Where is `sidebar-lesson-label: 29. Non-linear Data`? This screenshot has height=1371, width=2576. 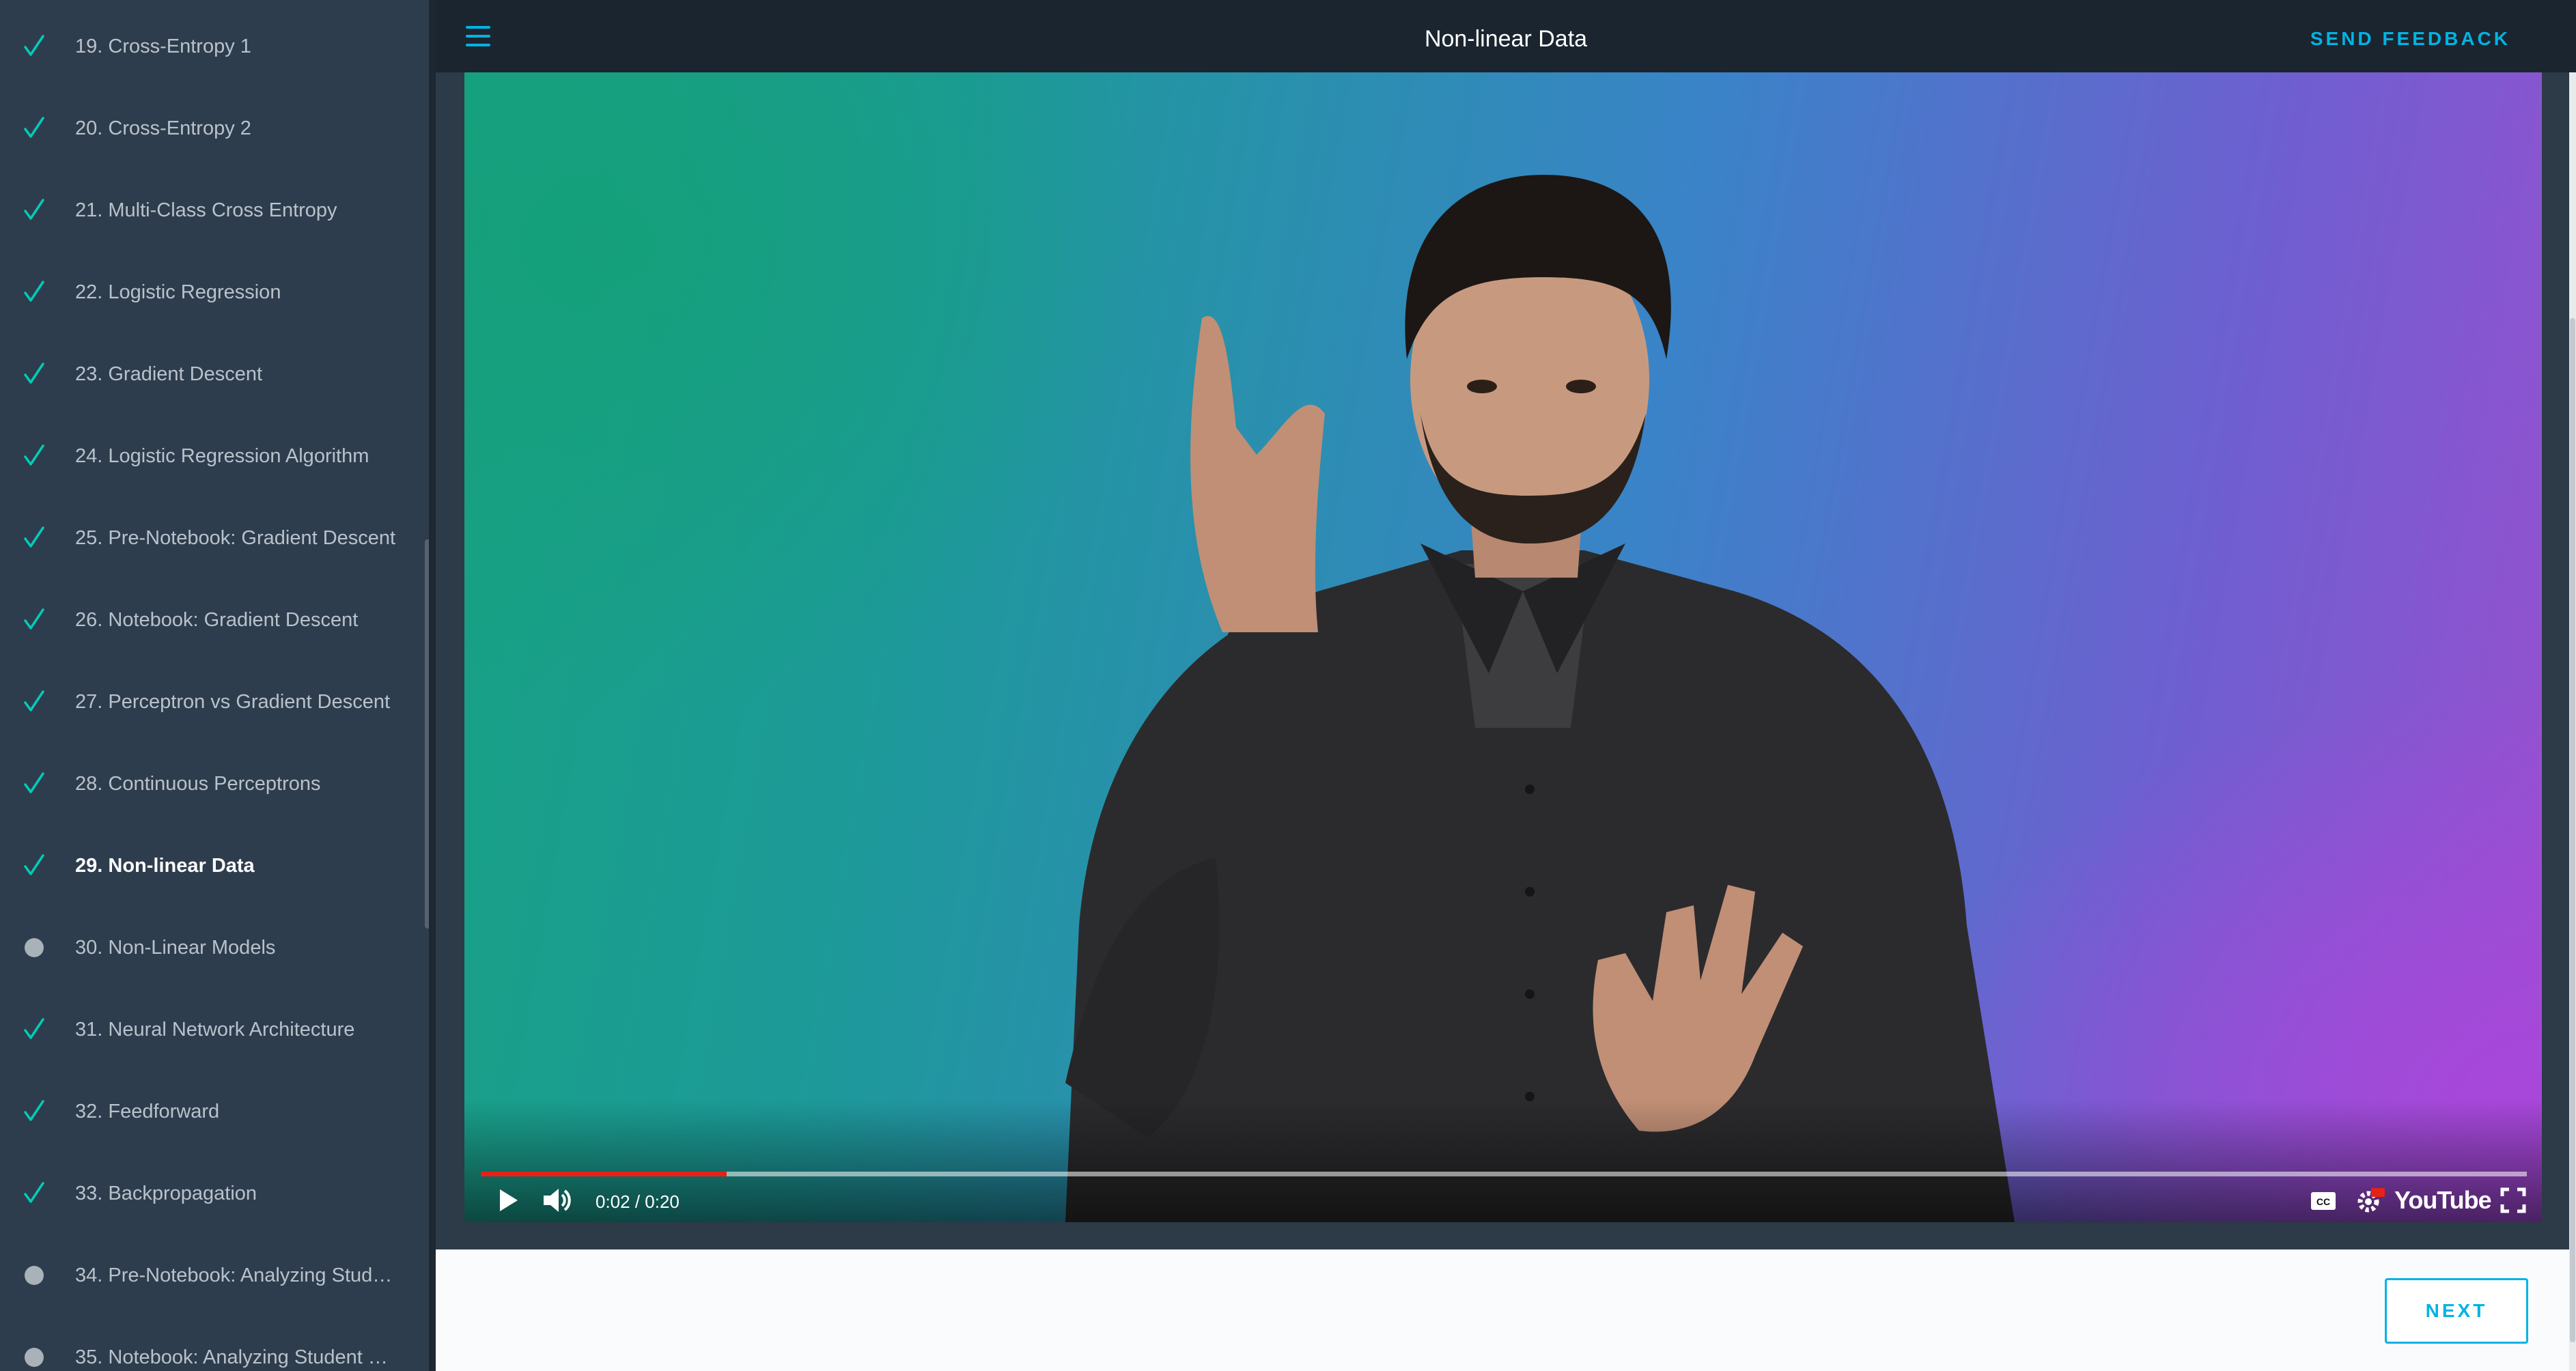 sidebar-lesson-label: 29. Non-linear Data is located at coordinates (165, 866).